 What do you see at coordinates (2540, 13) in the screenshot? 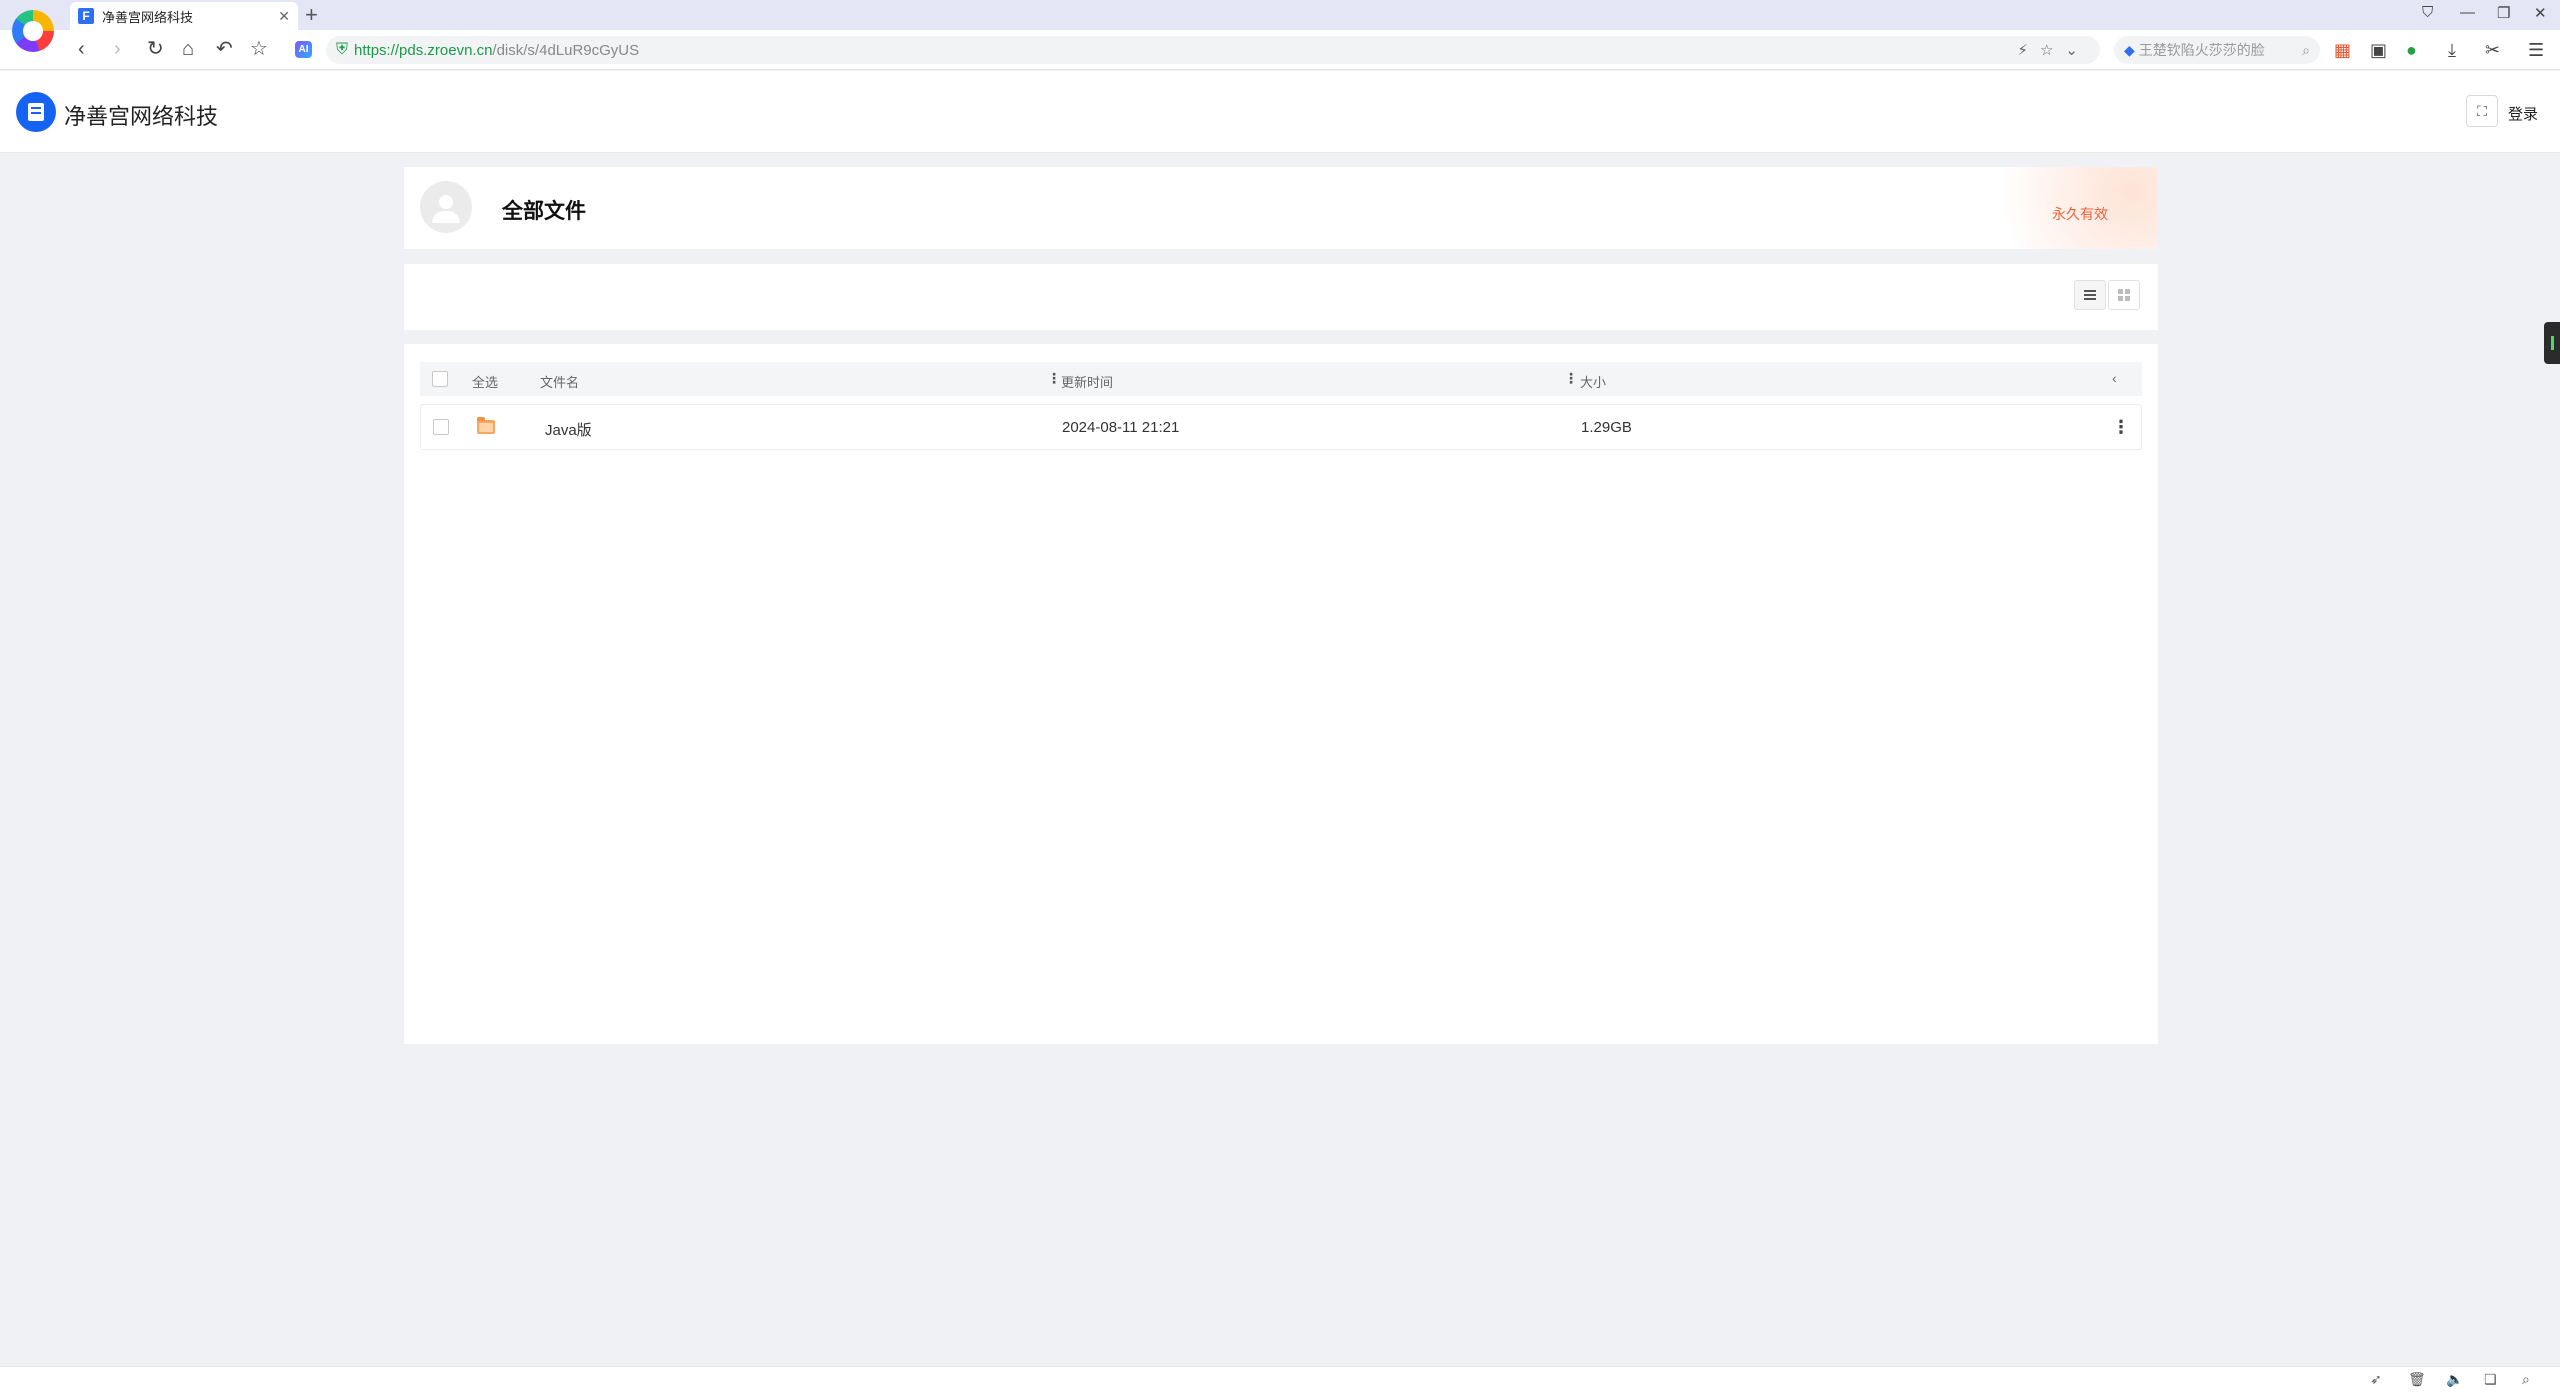
I see `close-window-icon: ✕` at bounding box center [2540, 13].